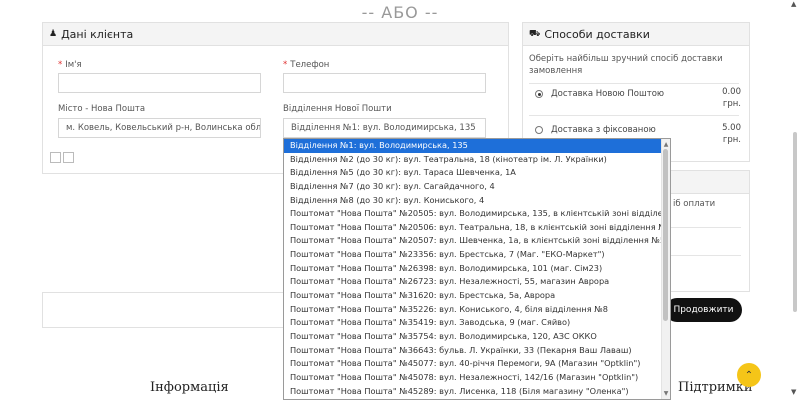 The height and width of the screenshot is (400, 800). Describe the element at coordinates (731, 128) in the screenshot. I see `shipping-option-price: 5.00` at that location.